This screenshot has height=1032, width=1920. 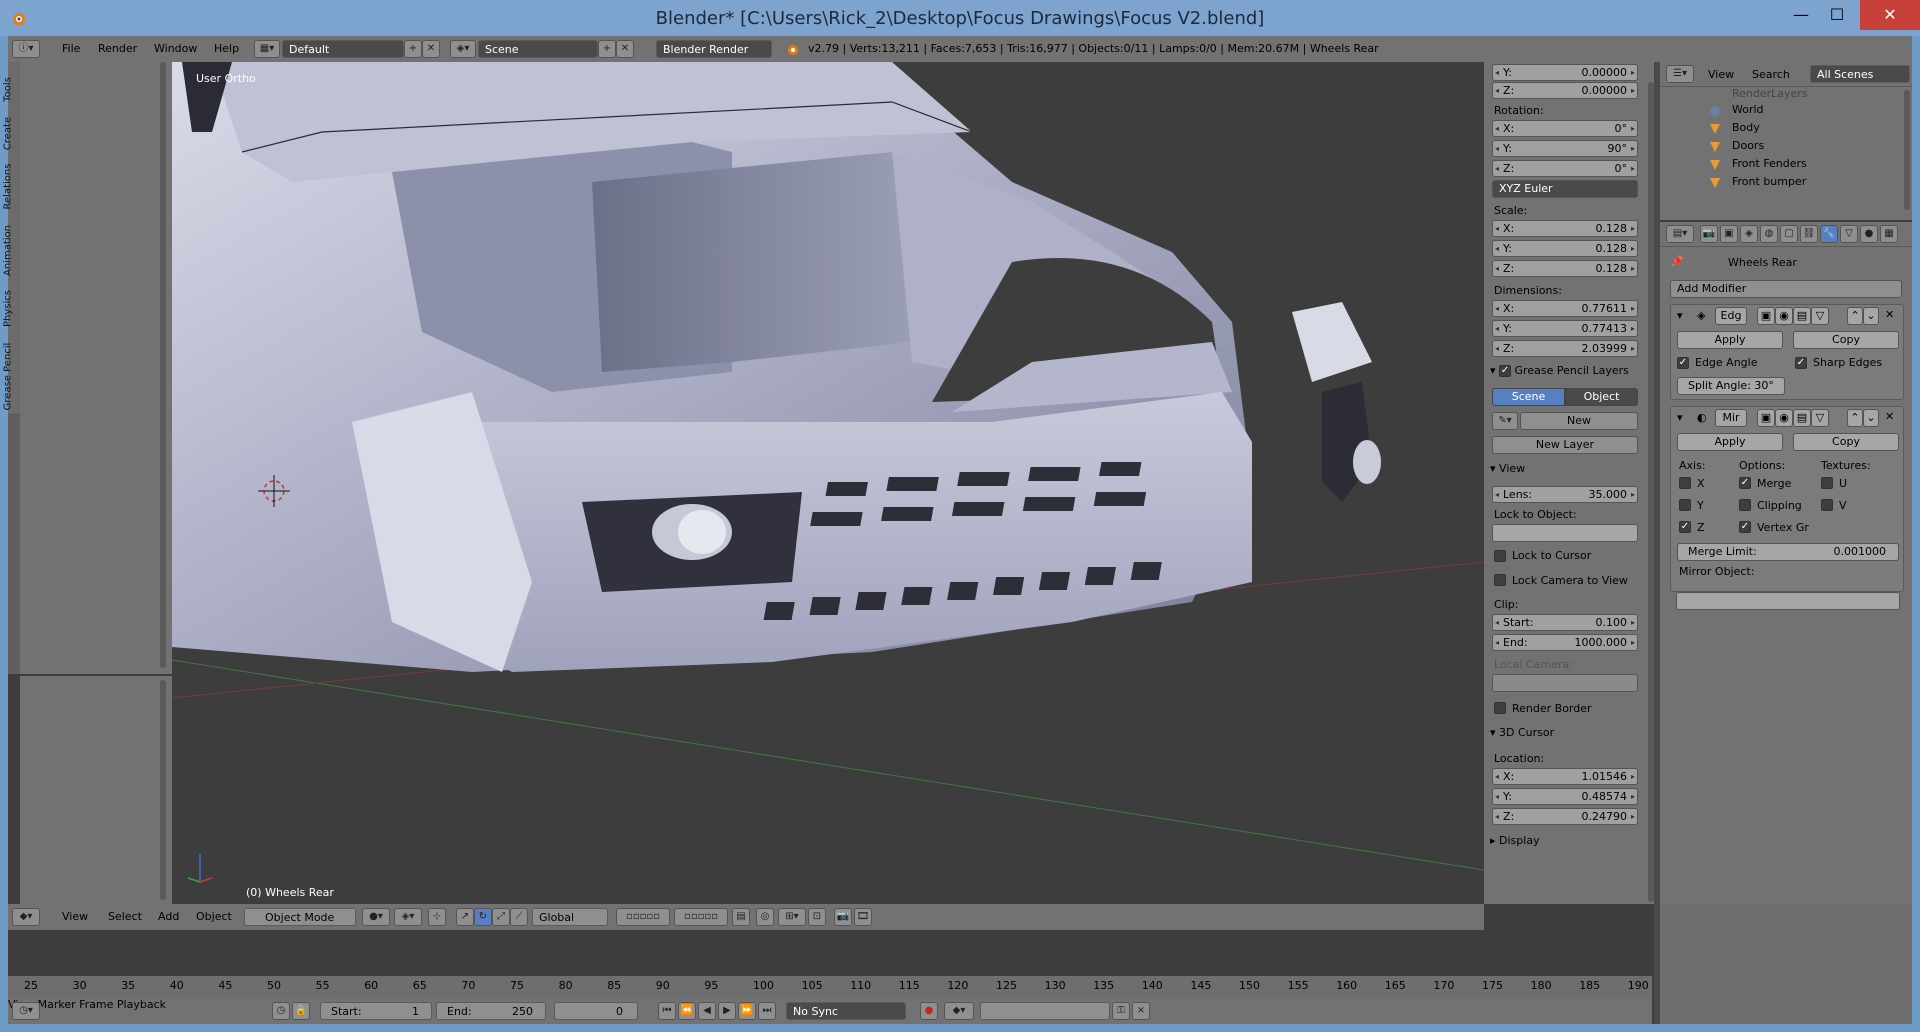 What do you see at coordinates (1565, 148) in the screenshot?
I see `rotation-y-field: Y:90°` at bounding box center [1565, 148].